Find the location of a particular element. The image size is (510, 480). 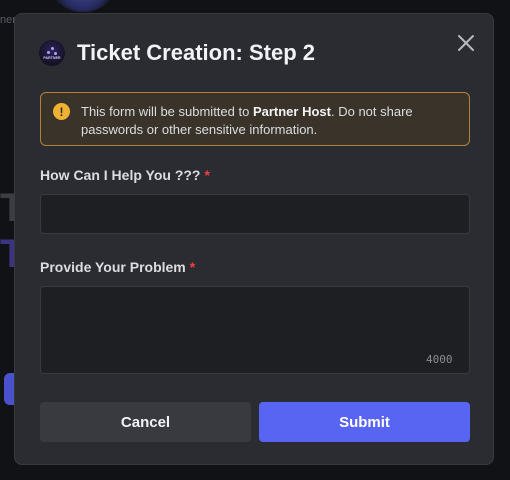

background-artwork is located at coordinates (83, 6).